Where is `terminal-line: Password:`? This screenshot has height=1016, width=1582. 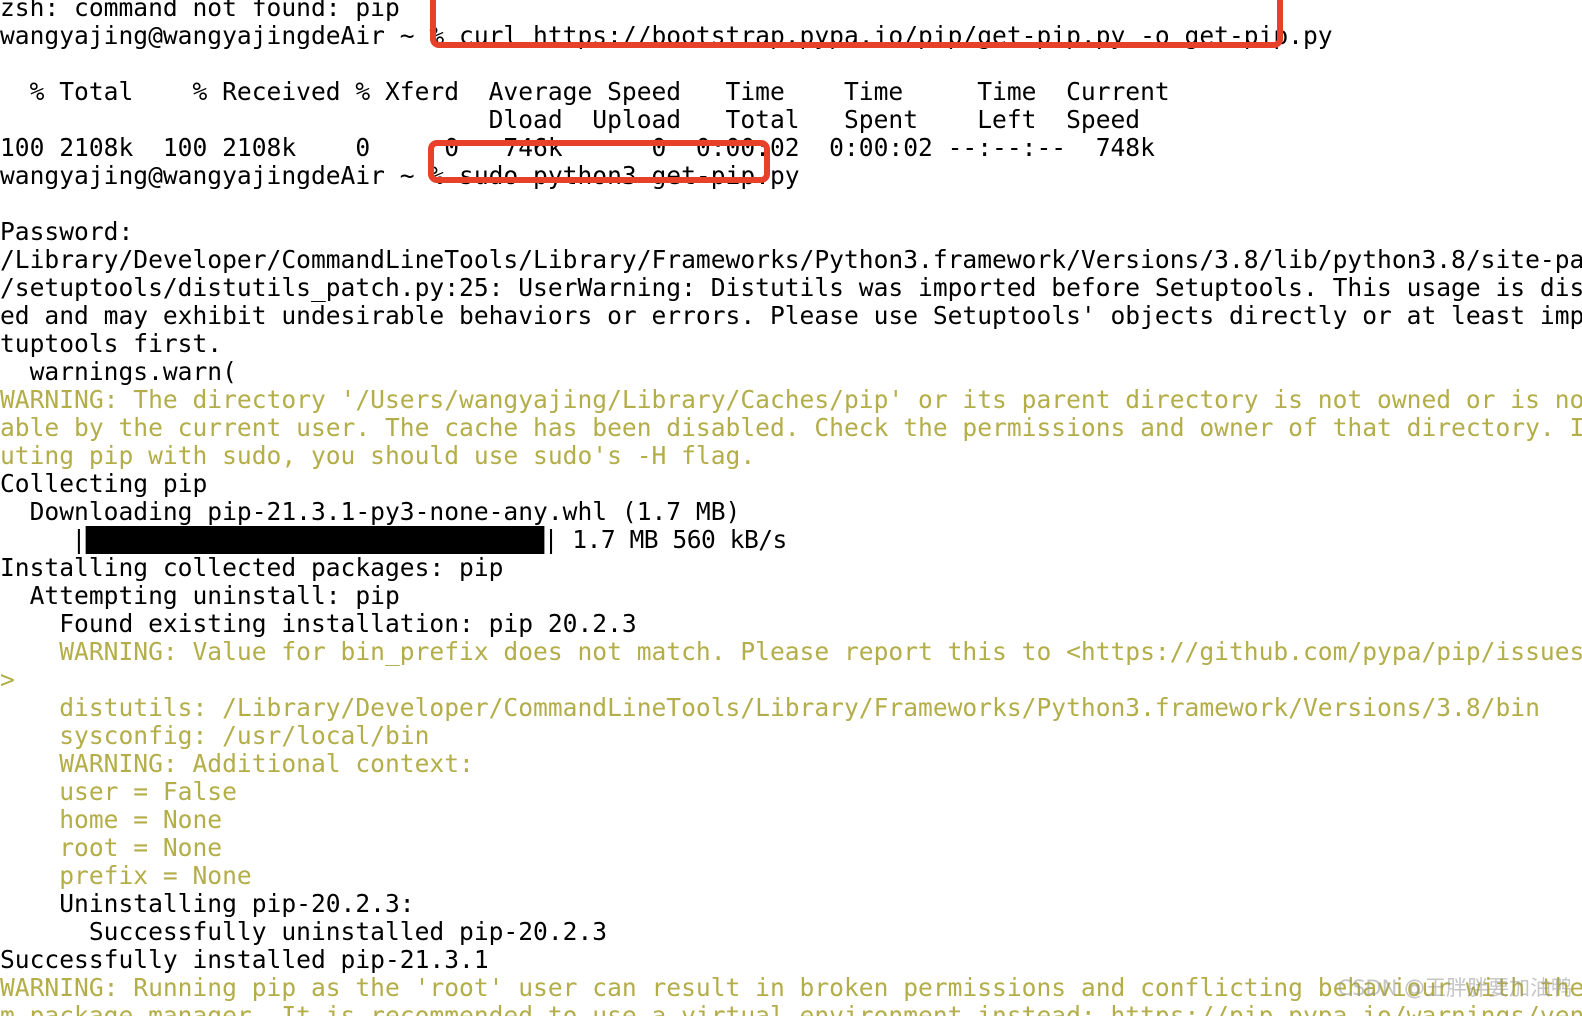
terminal-line: Password: is located at coordinates (67, 232).